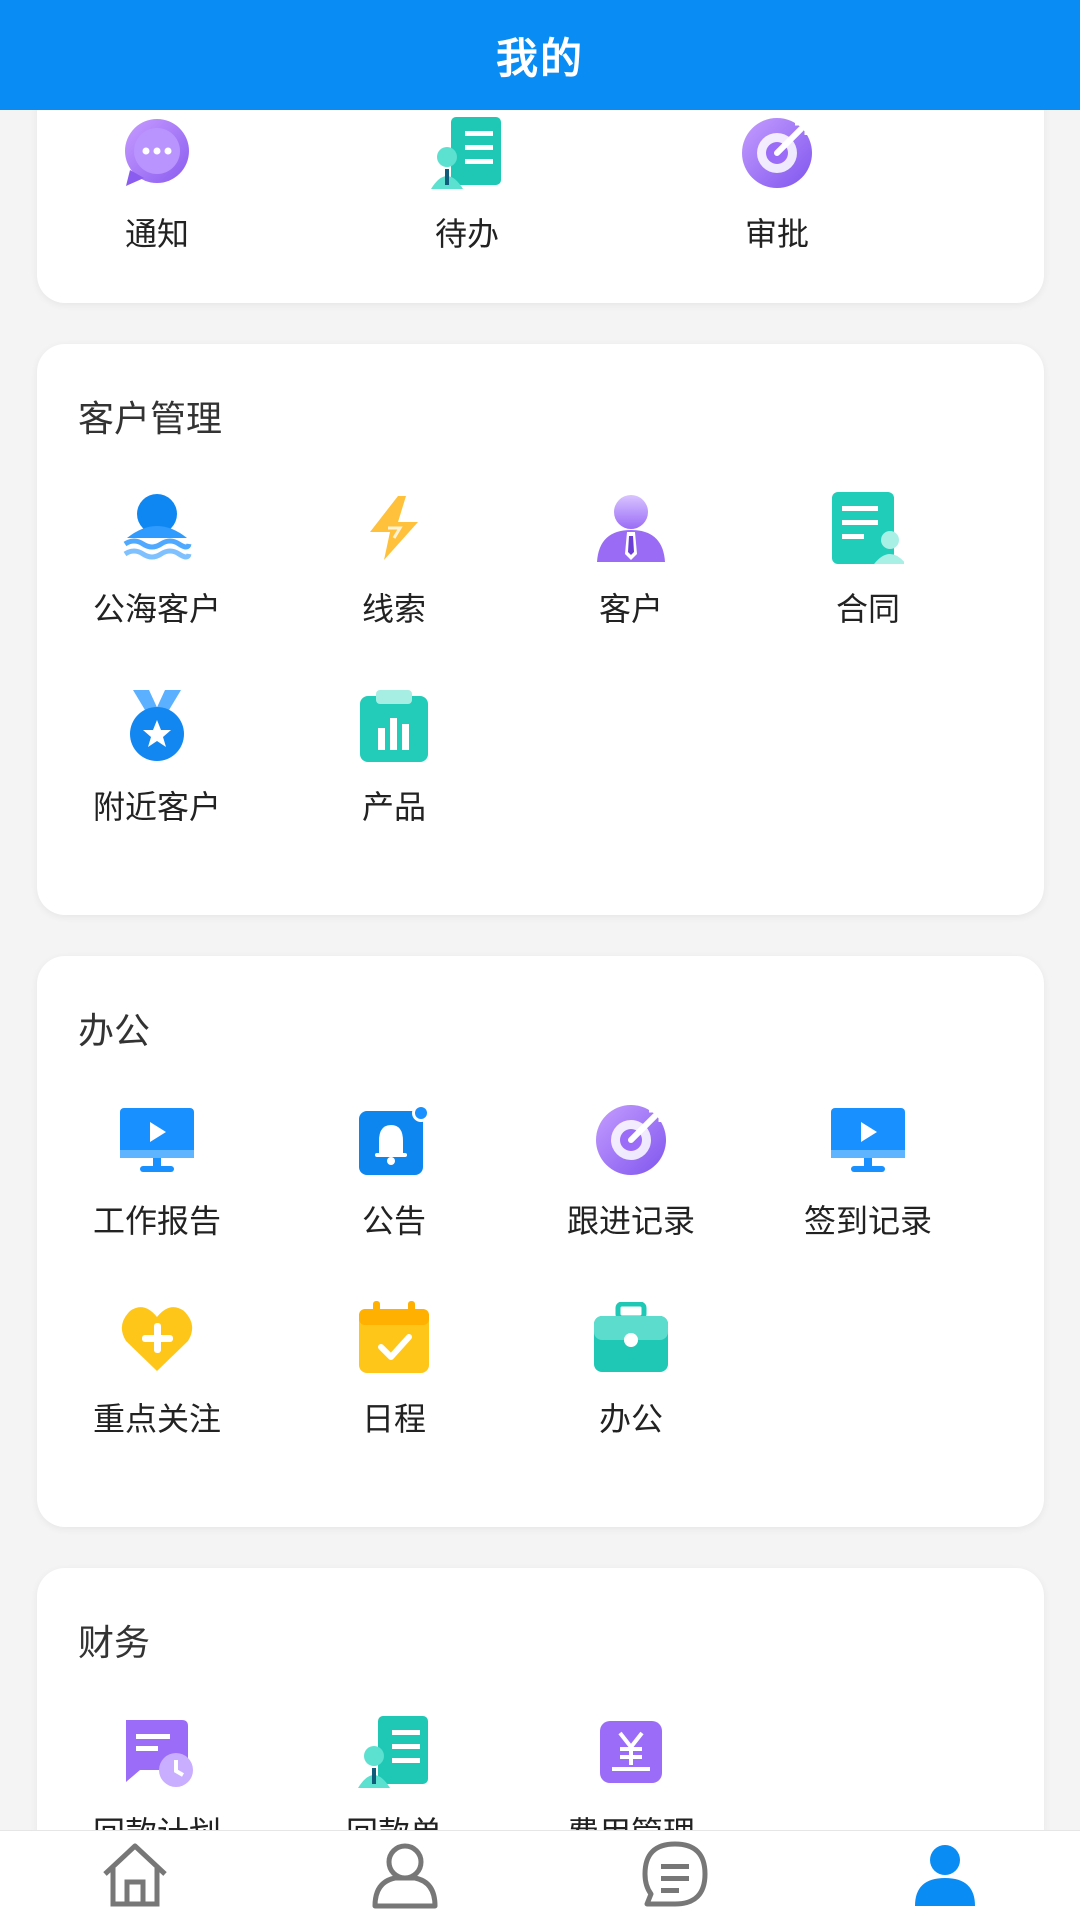  I want to click on todo-list-icon, so click(467, 153).